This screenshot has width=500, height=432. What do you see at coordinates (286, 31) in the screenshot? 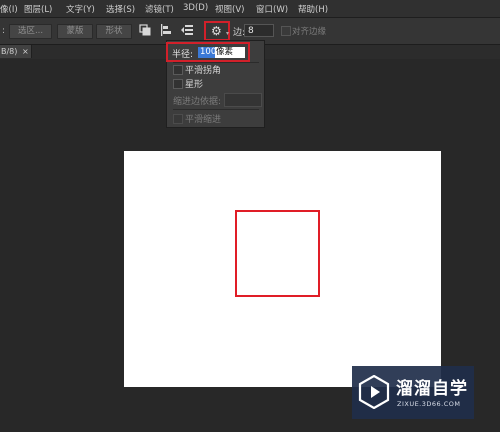
I see `align-edges-checkbox` at bounding box center [286, 31].